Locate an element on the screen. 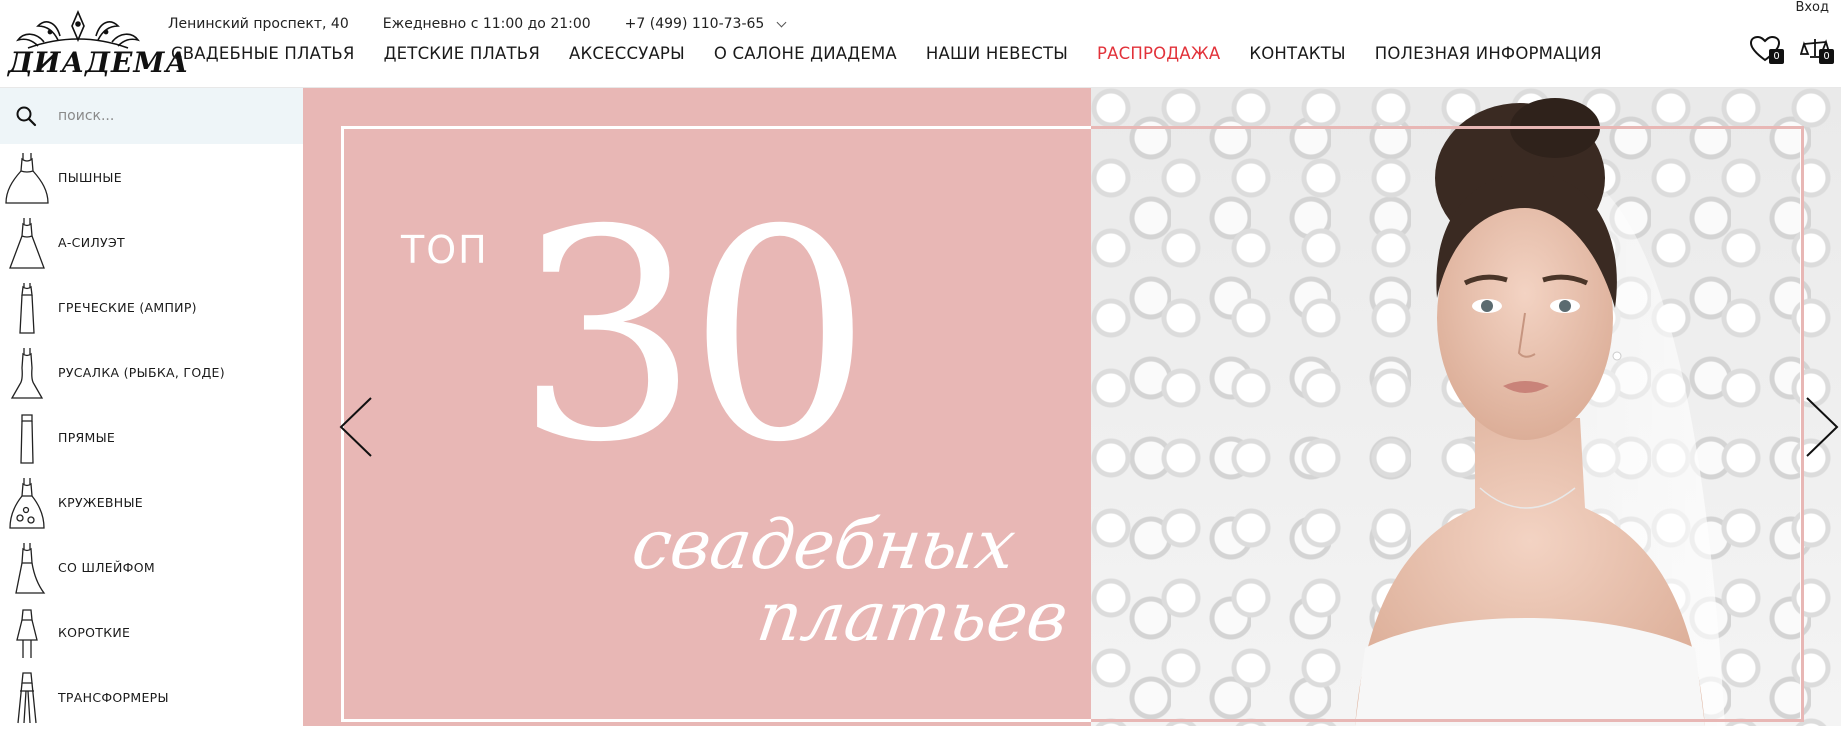 Image resolution: width=1841 pixels, height=730 pixels. category-sidebar: ПЫШНЫЕ А-СИЛУЭТ ГРЕЧЕСКИЕ (АМПИР) is located at coordinates (151, 407).